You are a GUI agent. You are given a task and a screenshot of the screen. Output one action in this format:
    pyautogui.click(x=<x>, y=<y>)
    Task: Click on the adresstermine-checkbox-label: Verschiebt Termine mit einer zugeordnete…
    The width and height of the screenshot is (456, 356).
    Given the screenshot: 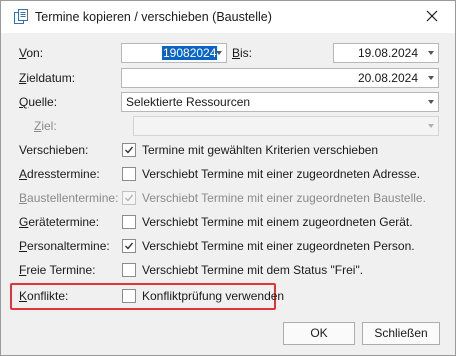 What is the action you would take?
    pyautogui.click(x=281, y=174)
    